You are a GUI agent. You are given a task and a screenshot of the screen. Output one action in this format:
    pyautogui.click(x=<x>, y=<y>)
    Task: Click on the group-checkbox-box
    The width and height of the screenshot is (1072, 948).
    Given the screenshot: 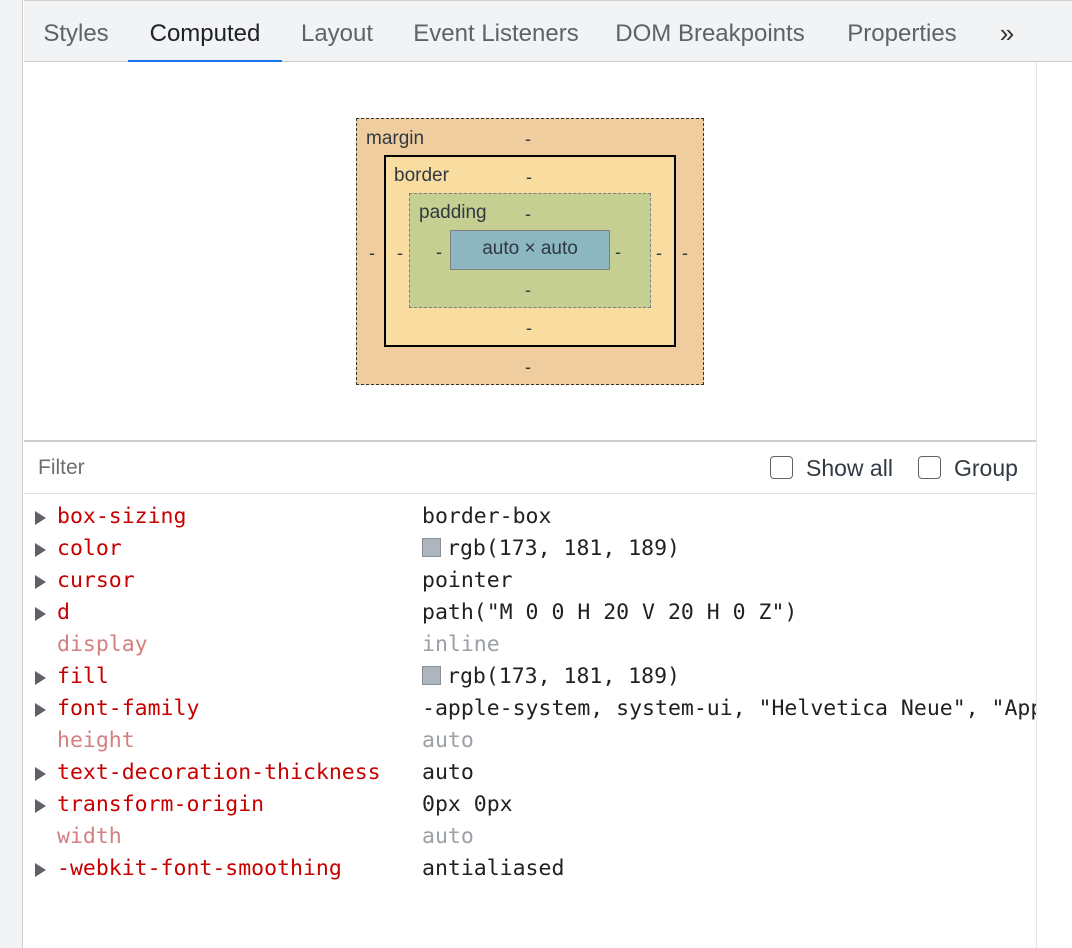 What is the action you would take?
    pyautogui.click(x=929, y=467)
    